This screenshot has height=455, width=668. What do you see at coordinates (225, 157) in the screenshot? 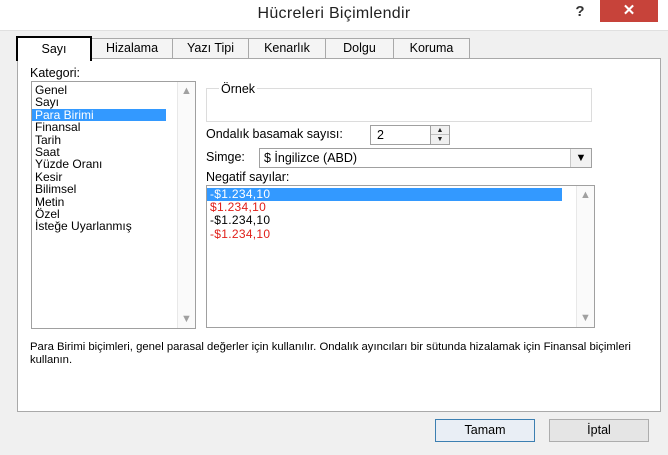
I see `symbol-label: Simge:` at bounding box center [225, 157].